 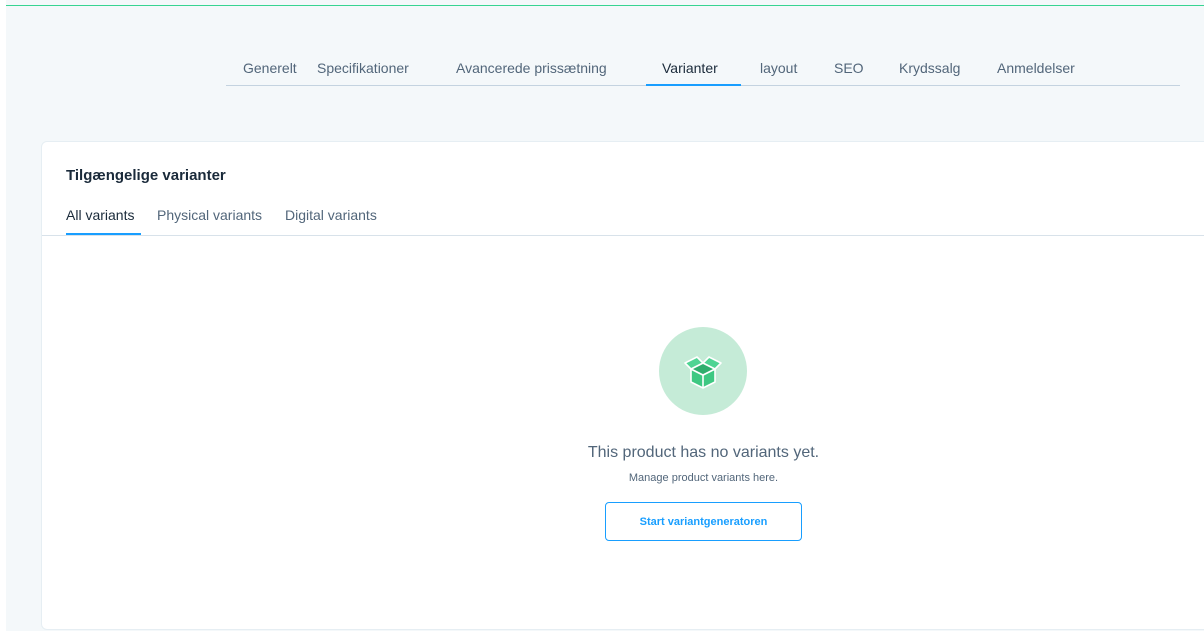 I want to click on left-edge, so click(x=3, y=315).